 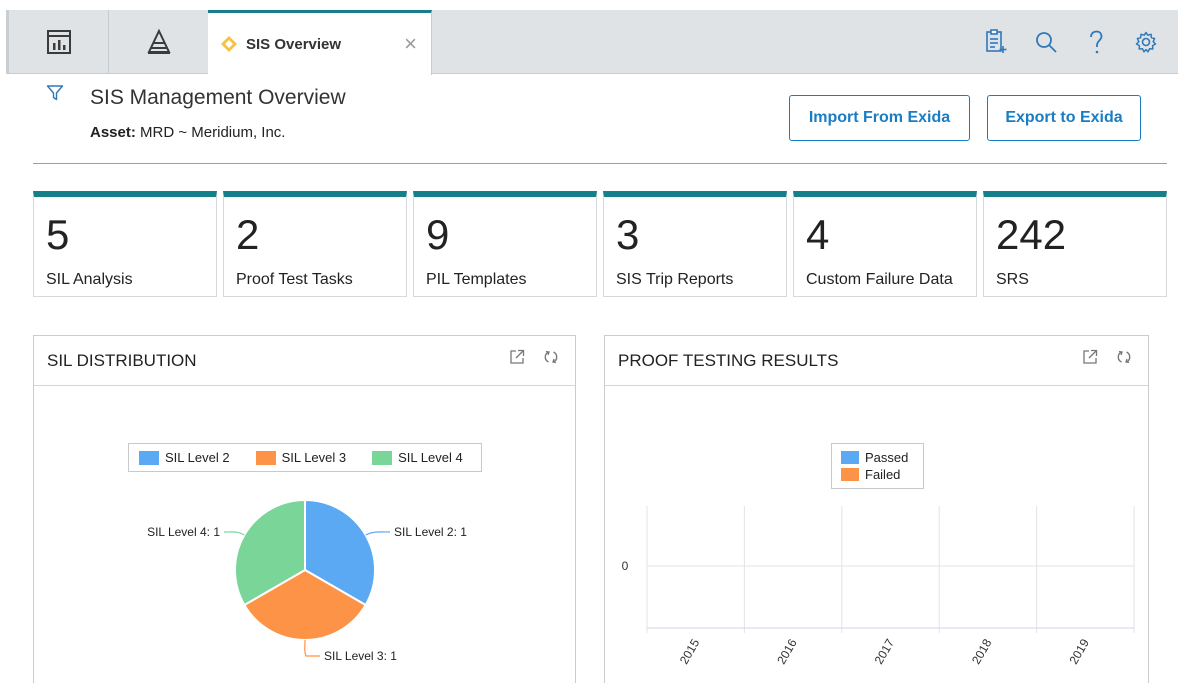 I want to click on kpi-card-srs: 242 SRS, so click(x=1075, y=244).